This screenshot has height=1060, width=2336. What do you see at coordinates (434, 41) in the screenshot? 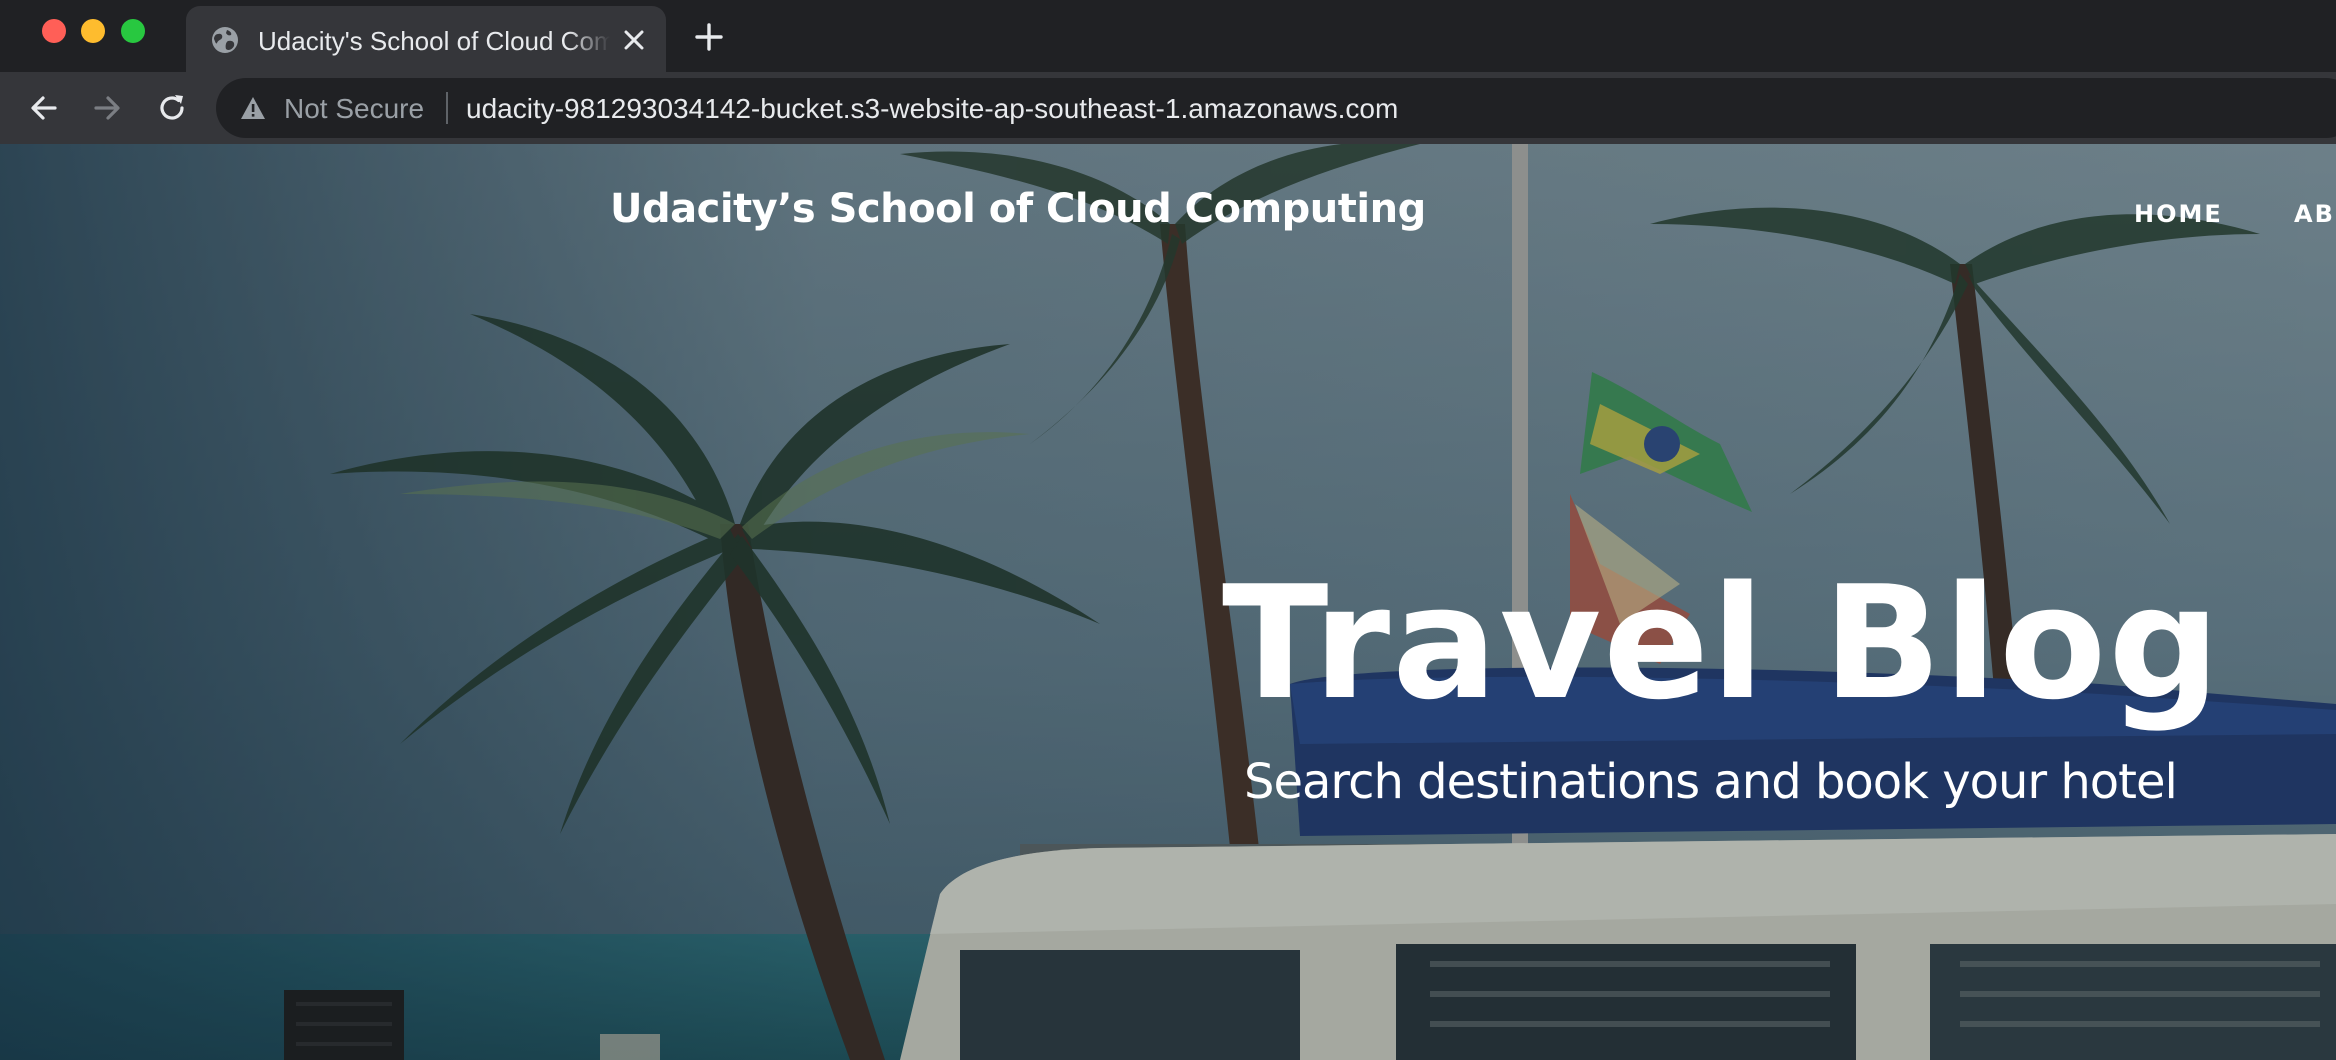
I see `tab-title: Udacity's School of Cloud Computing` at bounding box center [434, 41].